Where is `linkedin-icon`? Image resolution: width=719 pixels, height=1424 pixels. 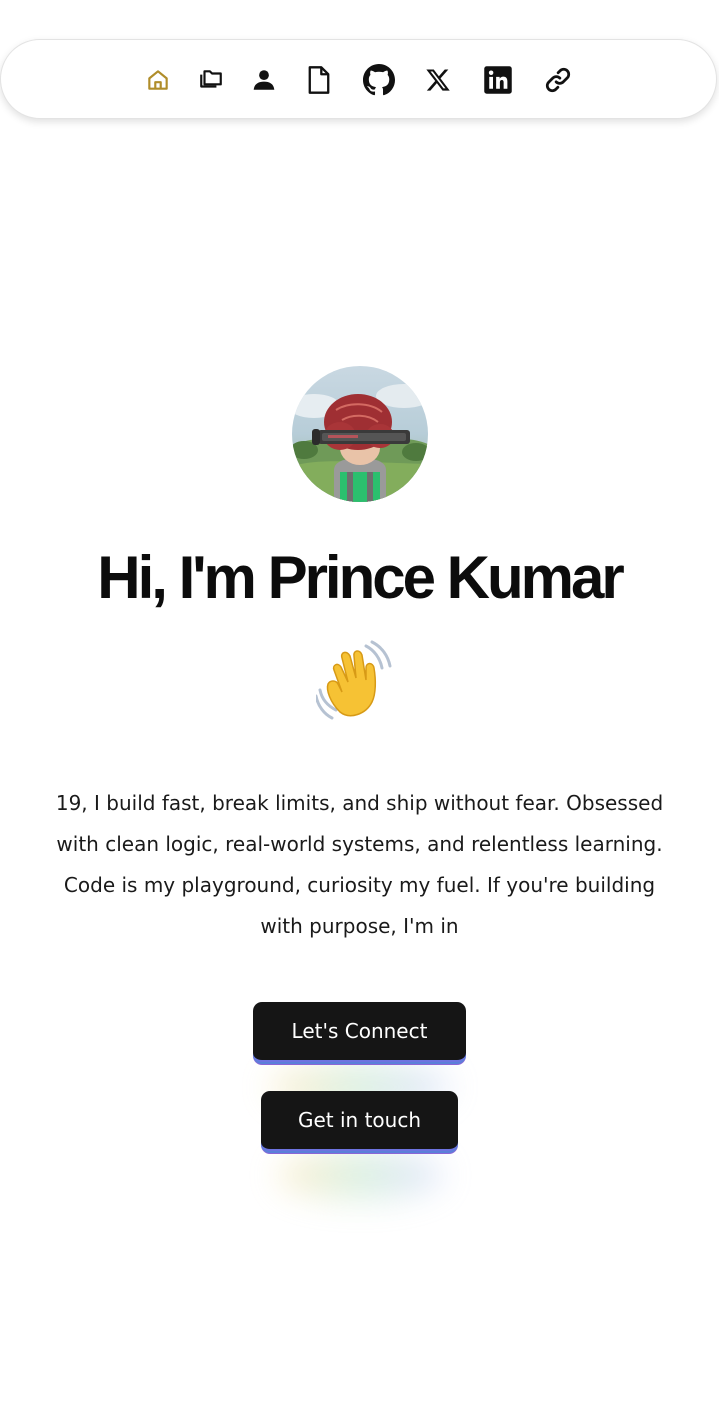
linkedin-icon is located at coordinates (498, 80).